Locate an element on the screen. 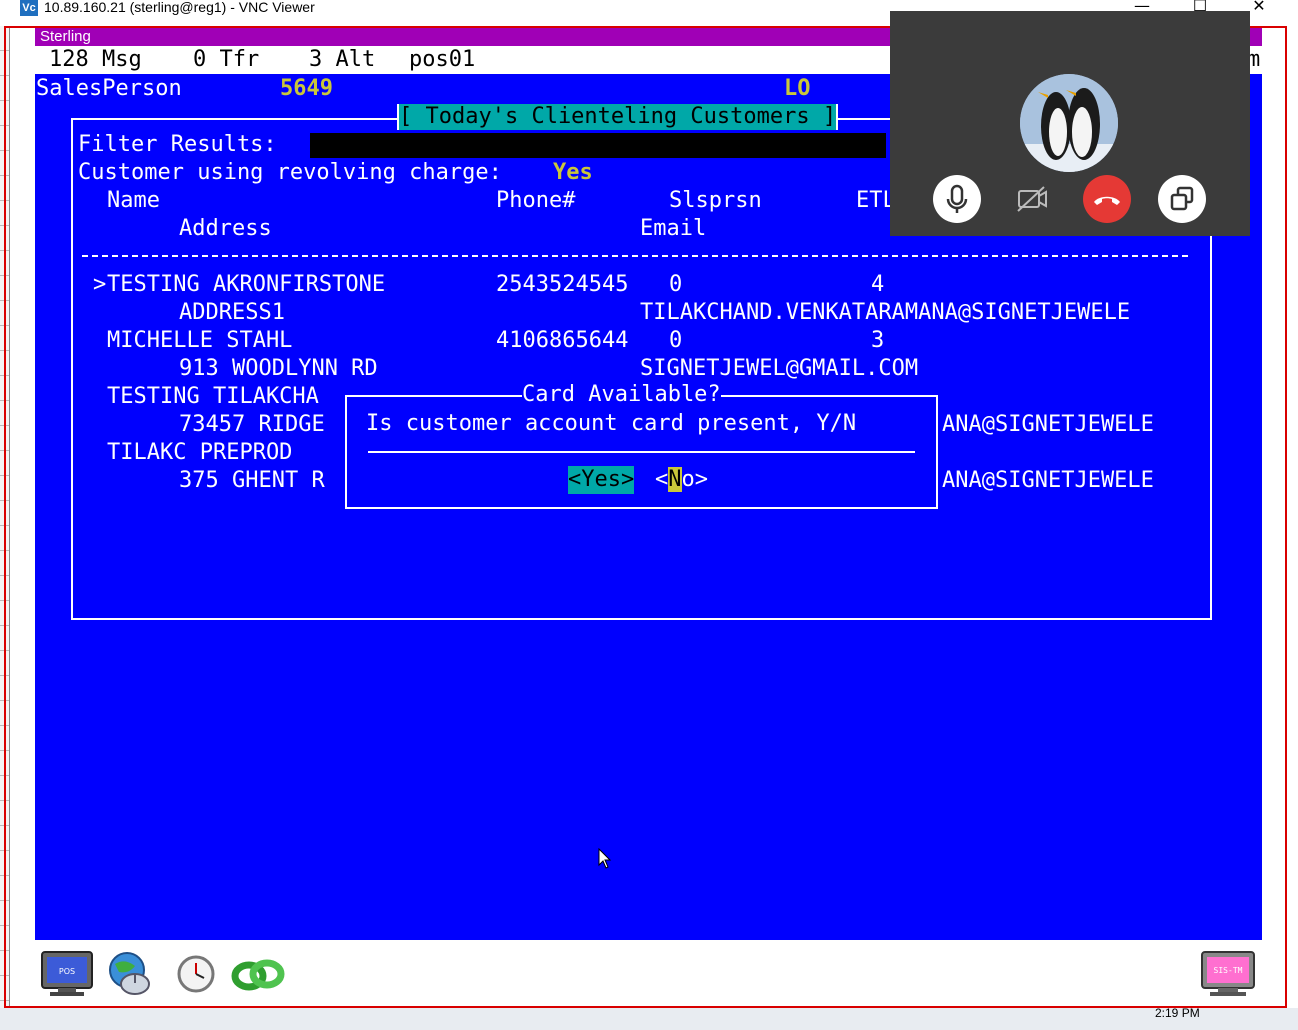 Image resolution: width=1298 pixels, height=1030 pixels. os-taskbar is located at coordinates (649, 1019).